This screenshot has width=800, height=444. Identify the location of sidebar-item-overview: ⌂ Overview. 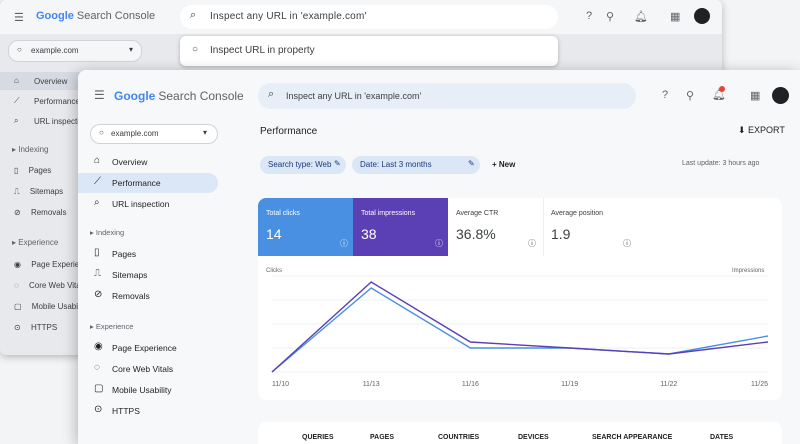
(148, 162).